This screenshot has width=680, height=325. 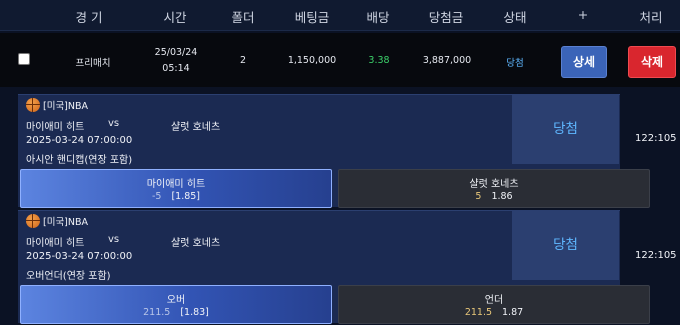 I want to click on header-stake: 베팅금, so click(x=312, y=17).